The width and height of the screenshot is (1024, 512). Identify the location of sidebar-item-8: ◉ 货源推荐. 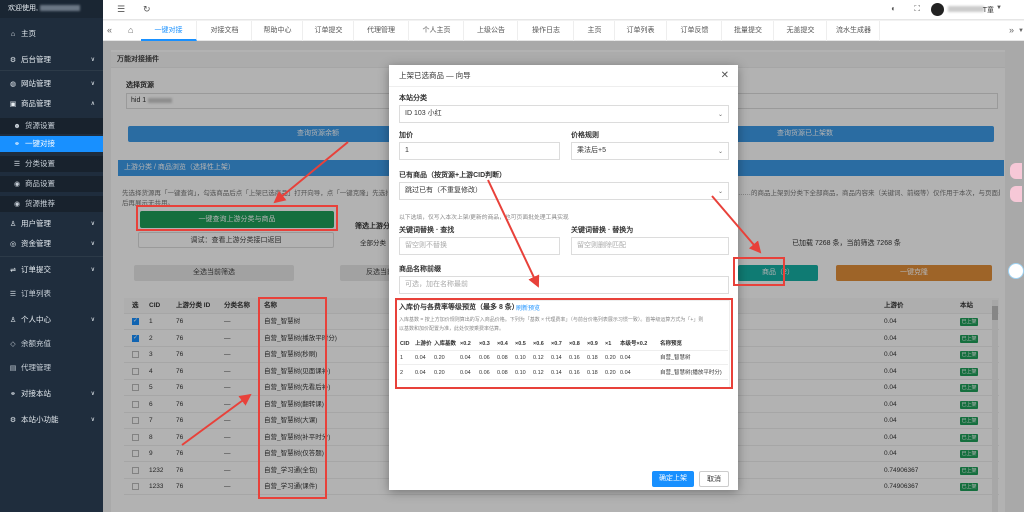
(51, 204).